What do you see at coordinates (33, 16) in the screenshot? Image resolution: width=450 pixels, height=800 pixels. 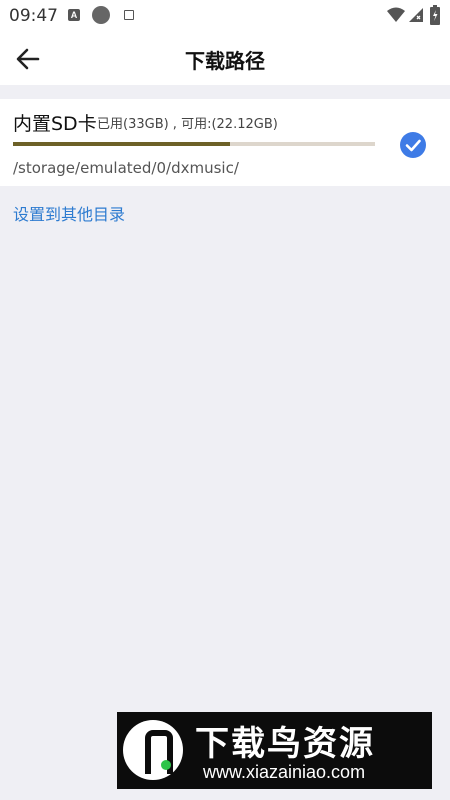 I see `status-time: 09:47` at bounding box center [33, 16].